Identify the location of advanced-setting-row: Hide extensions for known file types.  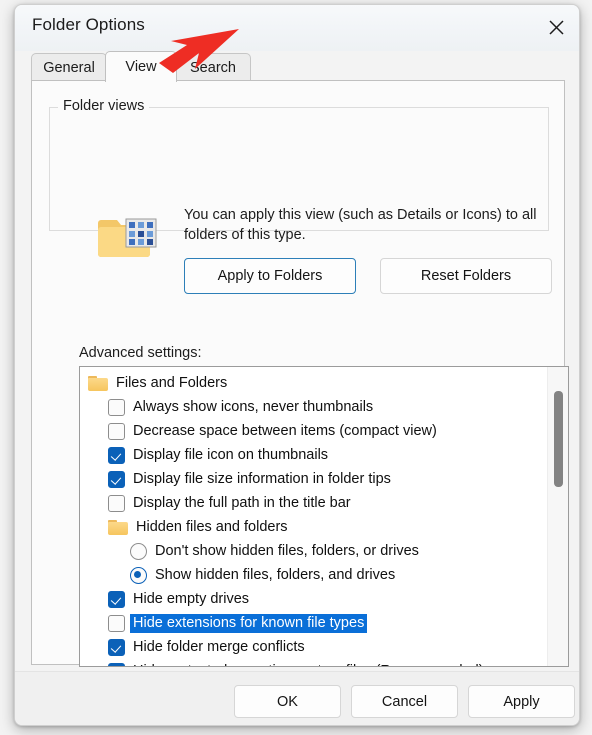
(324, 623).